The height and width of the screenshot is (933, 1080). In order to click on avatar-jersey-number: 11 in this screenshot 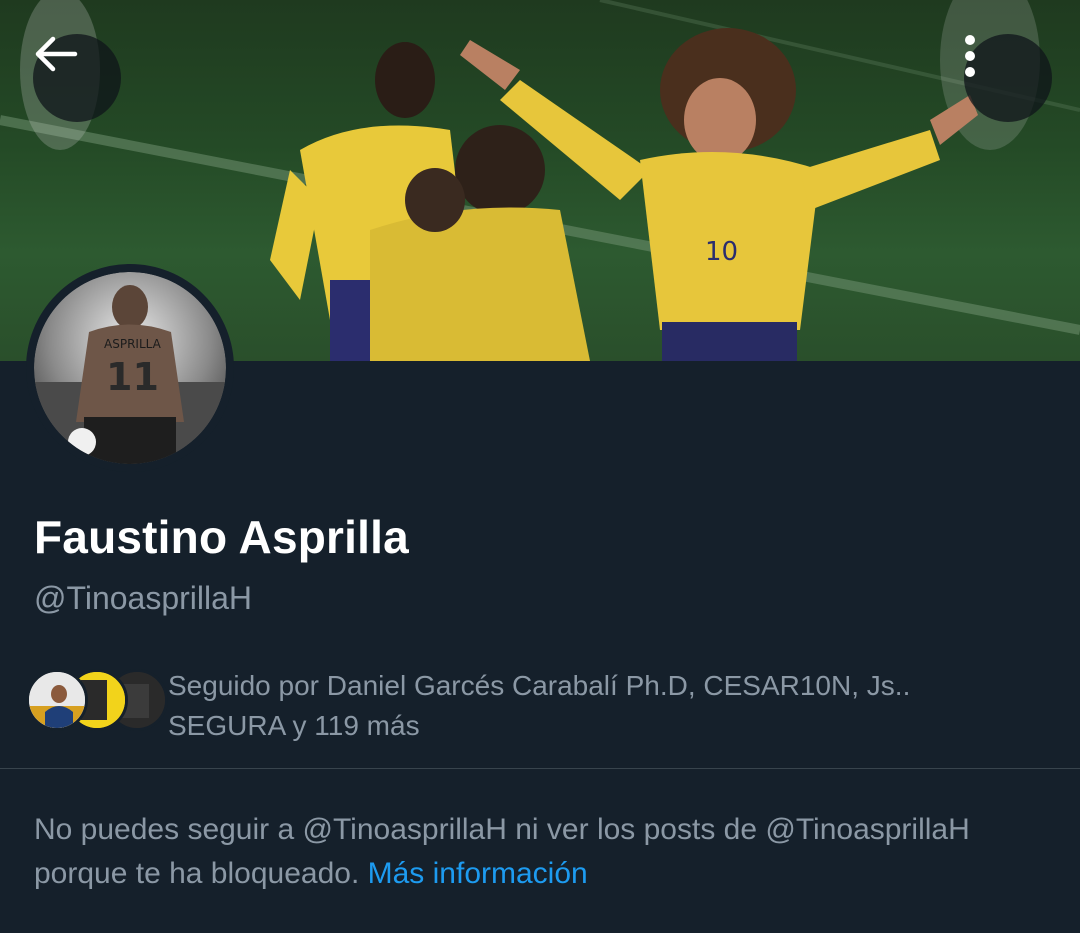, I will do `click(132, 377)`.